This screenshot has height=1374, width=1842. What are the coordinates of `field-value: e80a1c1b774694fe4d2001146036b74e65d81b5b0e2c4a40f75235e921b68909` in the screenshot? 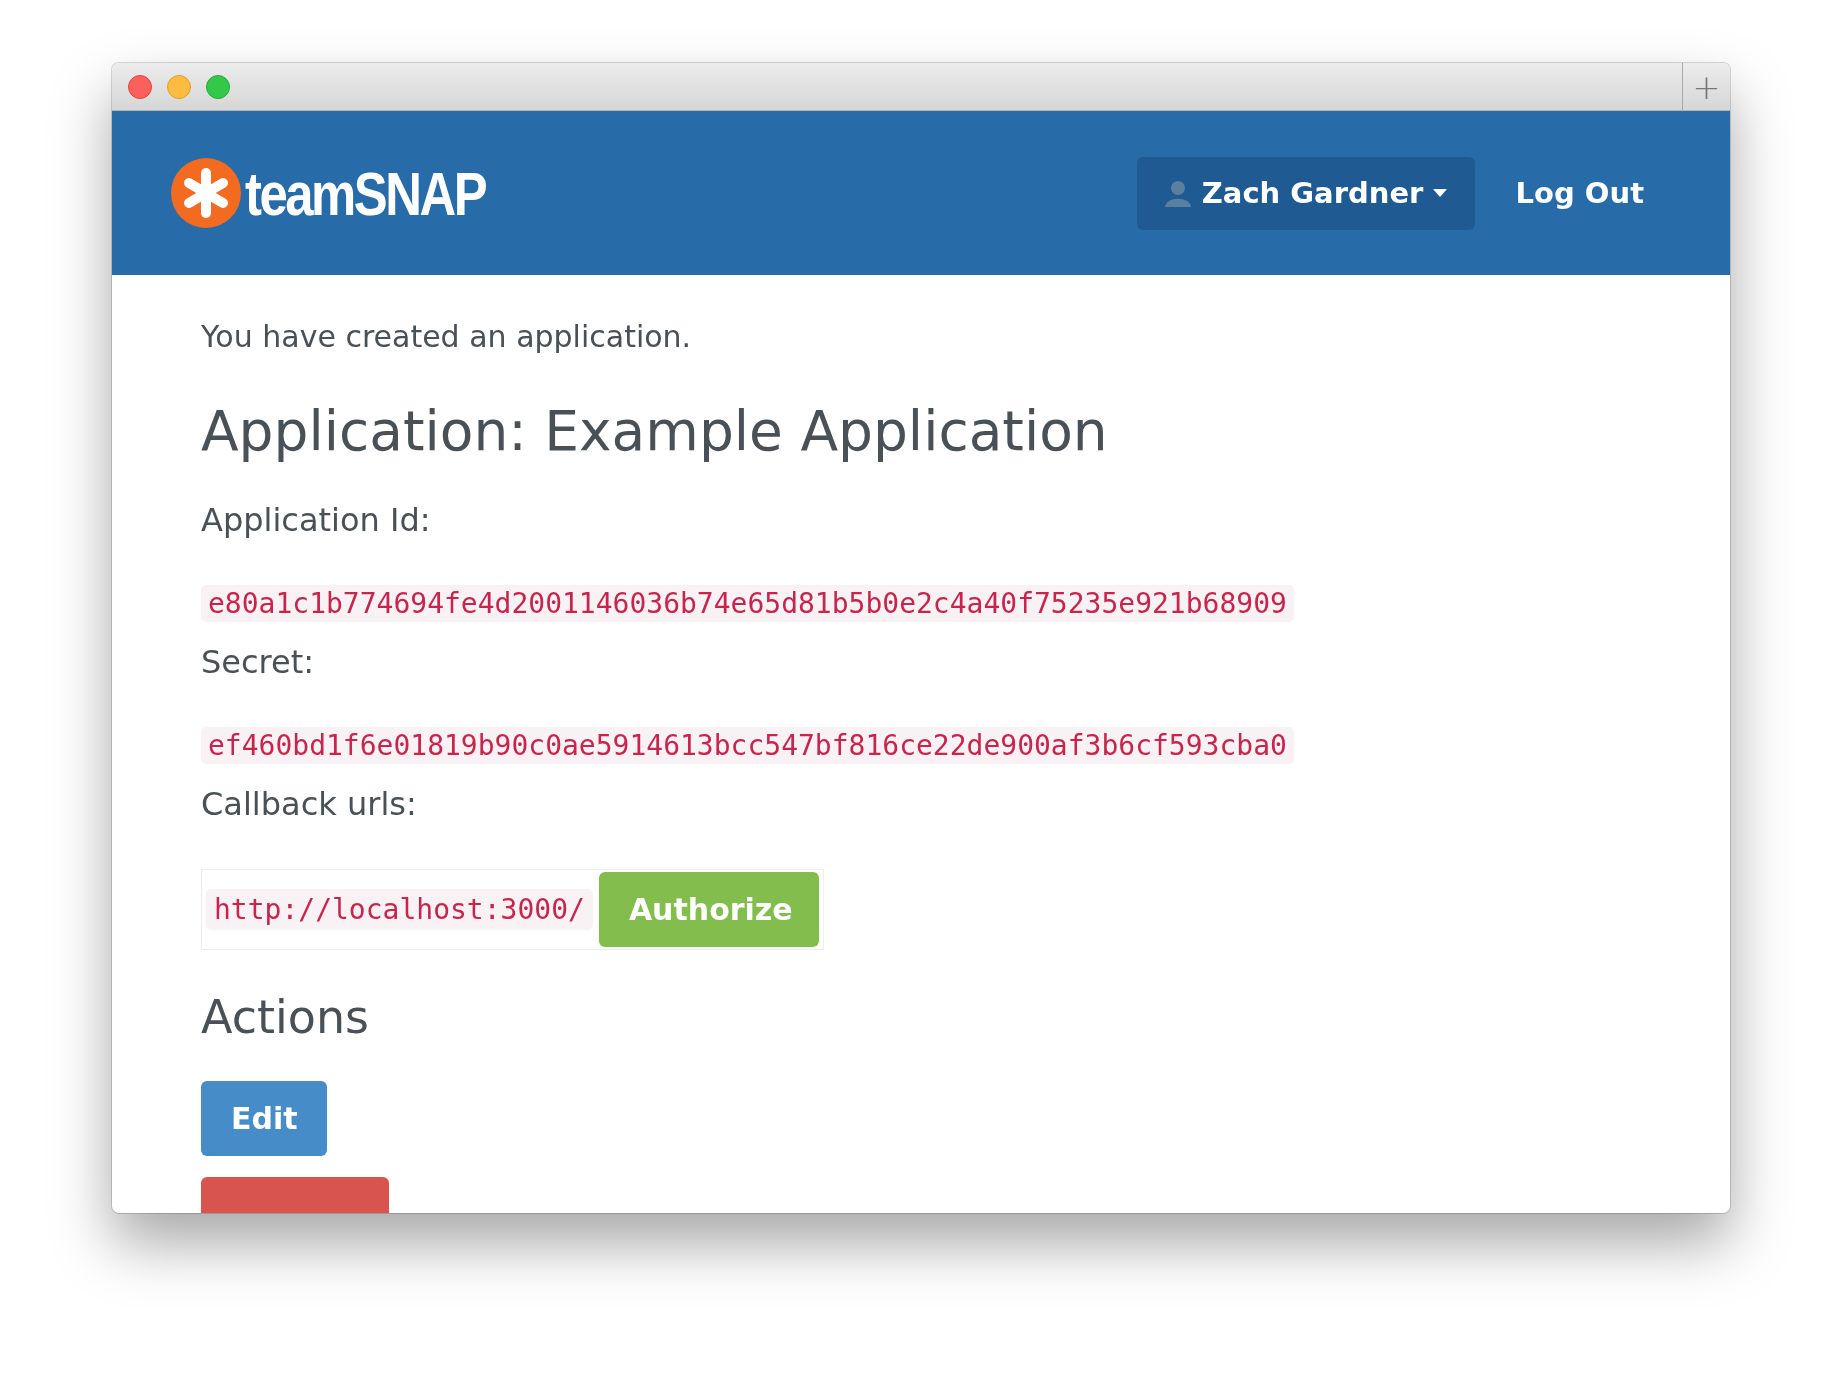 It's located at (747, 603).